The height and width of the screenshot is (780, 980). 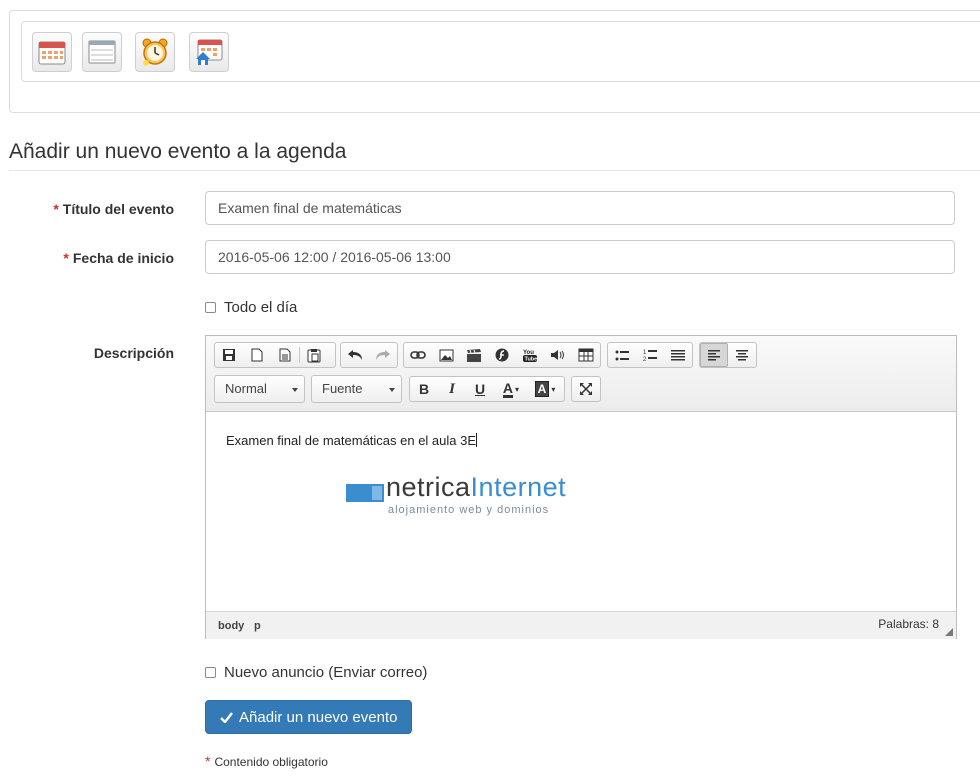 I want to click on alarm-clock-icon, so click(x=155, y=52).